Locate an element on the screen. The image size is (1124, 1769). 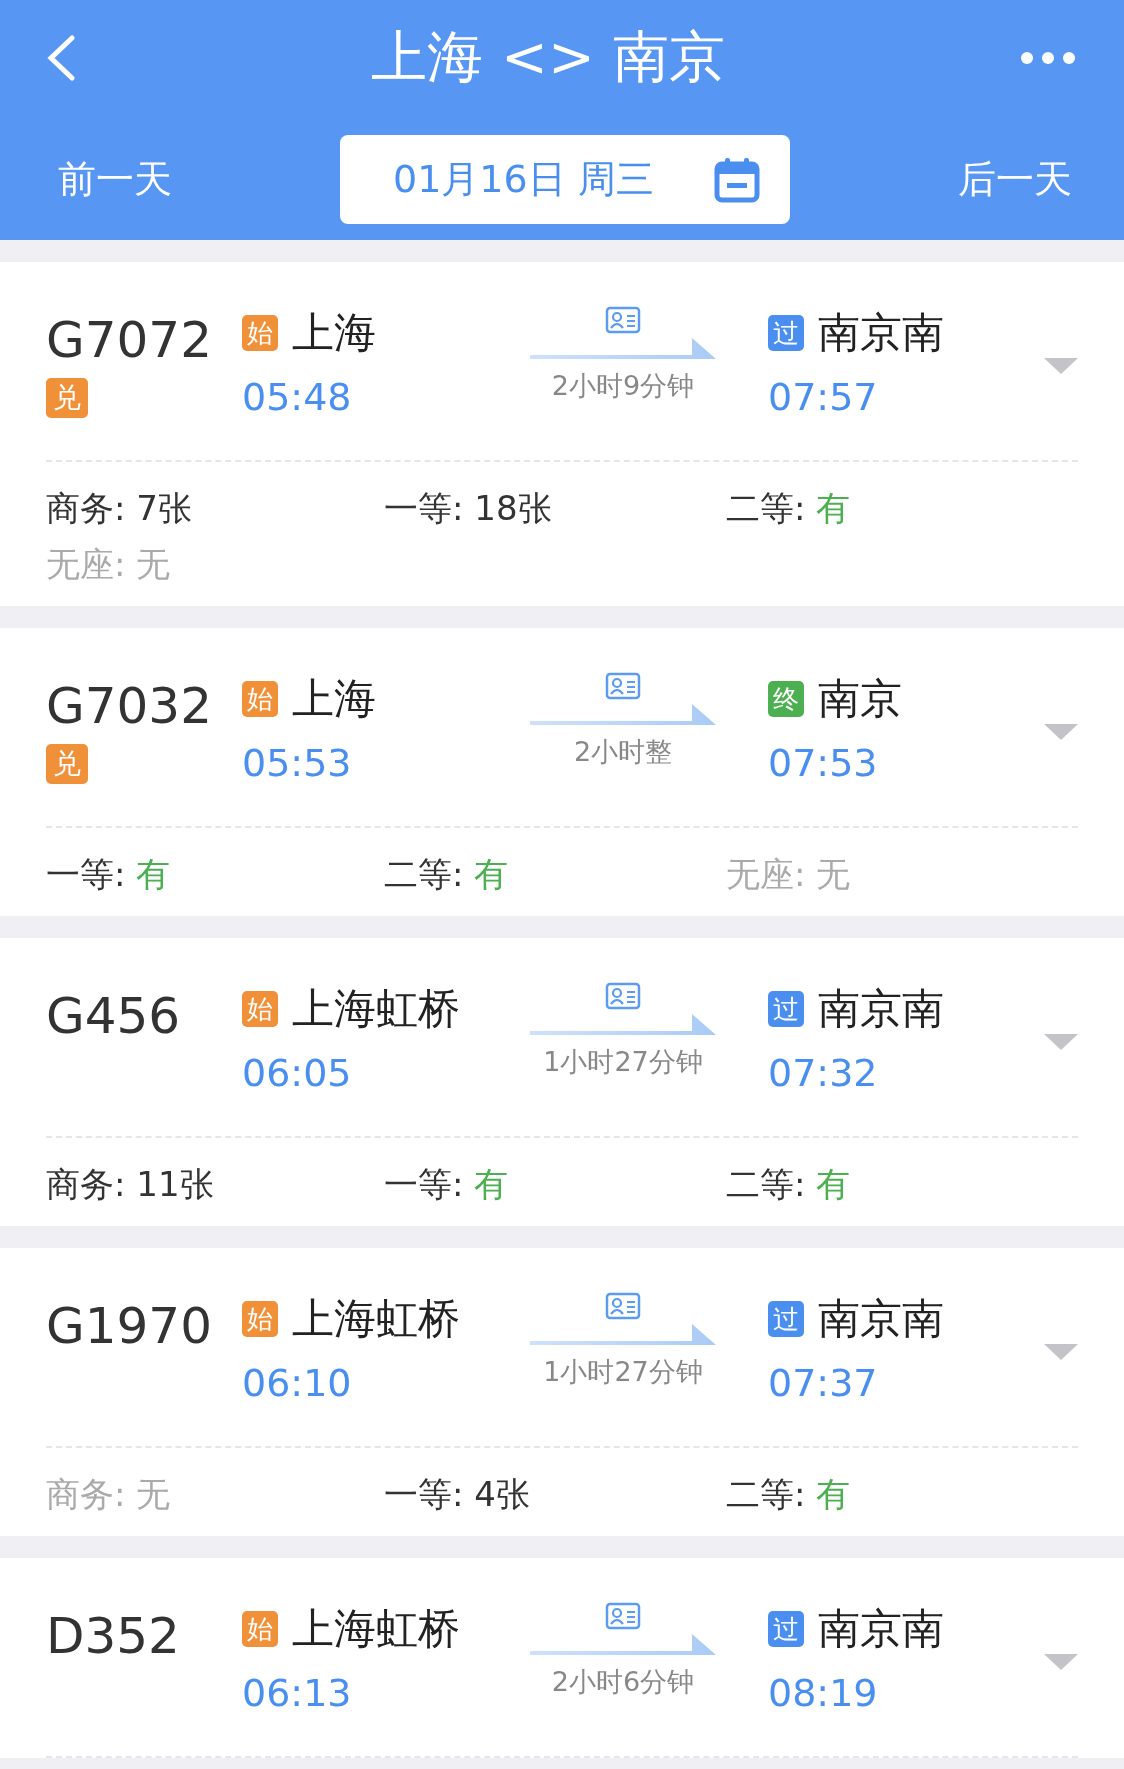
duration-text: 2小时6分钟 is located at coordinates (623, 1682).